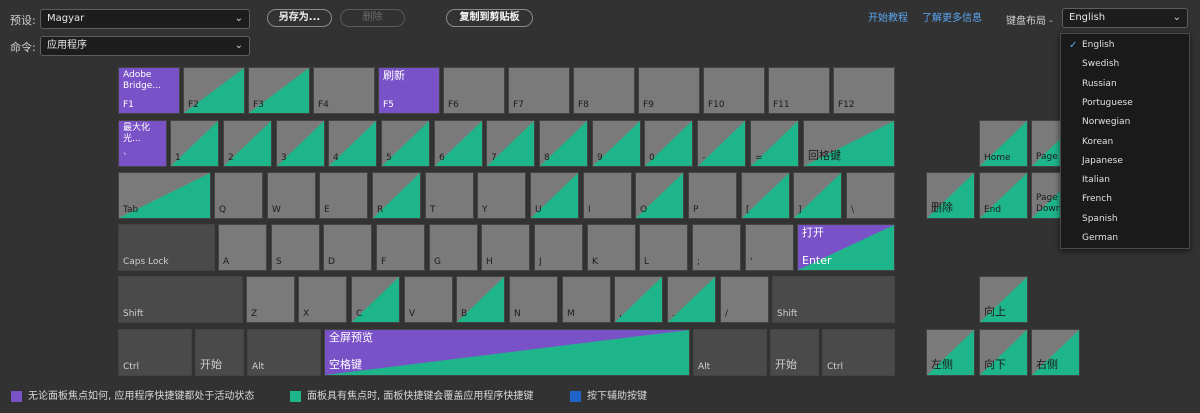 The image size is (1200, 413). I want to click on key-k5-label: 5, so click(389, 158).